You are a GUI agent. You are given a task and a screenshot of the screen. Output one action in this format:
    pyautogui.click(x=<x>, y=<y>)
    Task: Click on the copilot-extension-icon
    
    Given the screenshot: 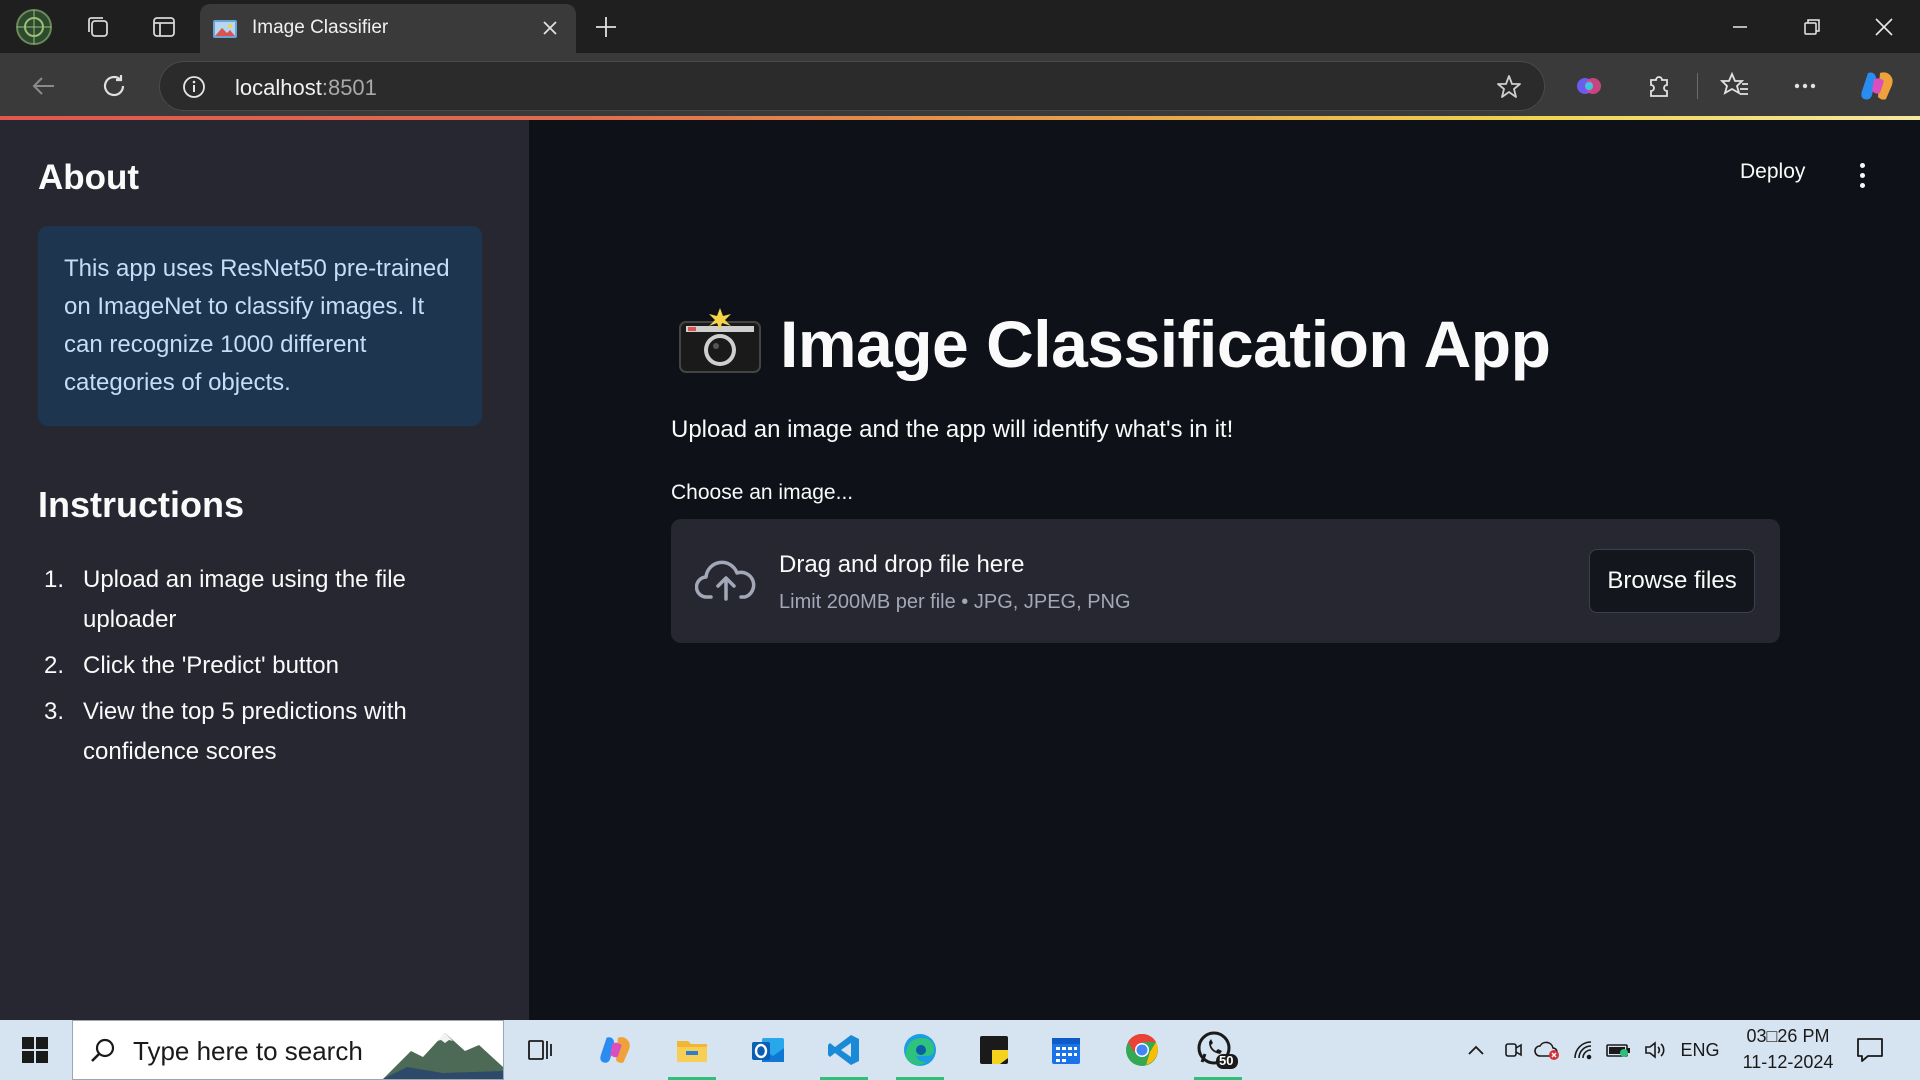 What is the action you would take?
    pyautogui.click(x=1589, y=86)
    